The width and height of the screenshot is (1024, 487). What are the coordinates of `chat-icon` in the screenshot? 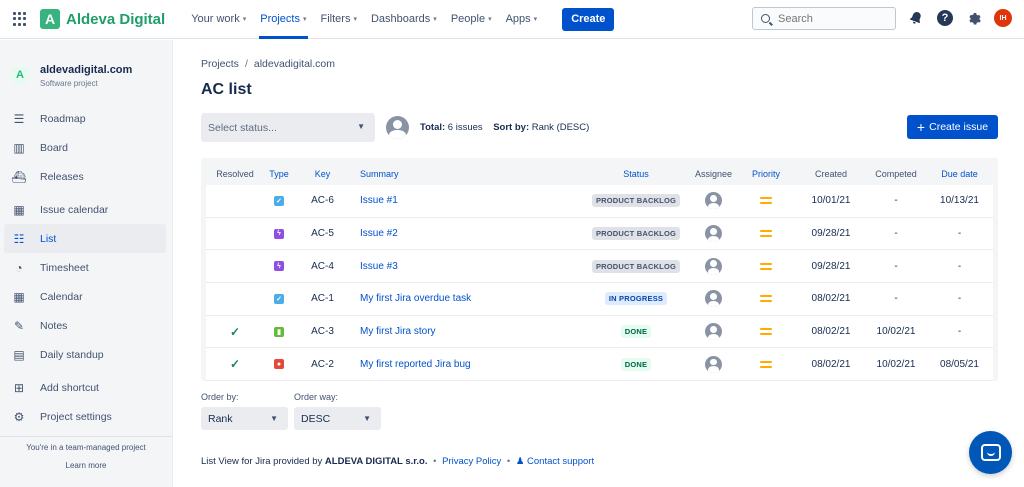 It's located at (990, 452).